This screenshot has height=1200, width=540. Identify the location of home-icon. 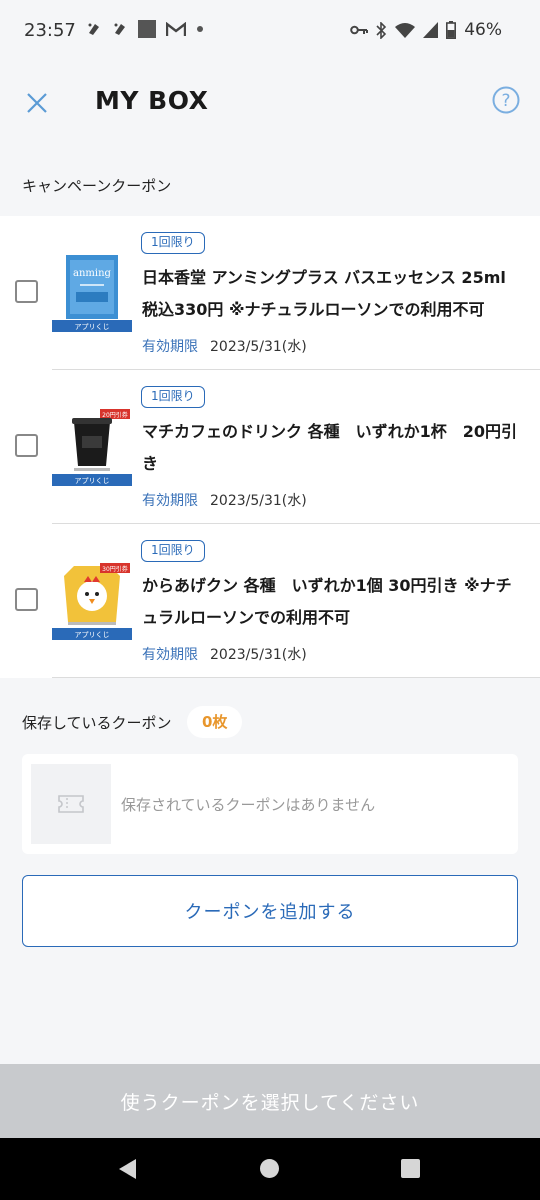
(269, 1168).